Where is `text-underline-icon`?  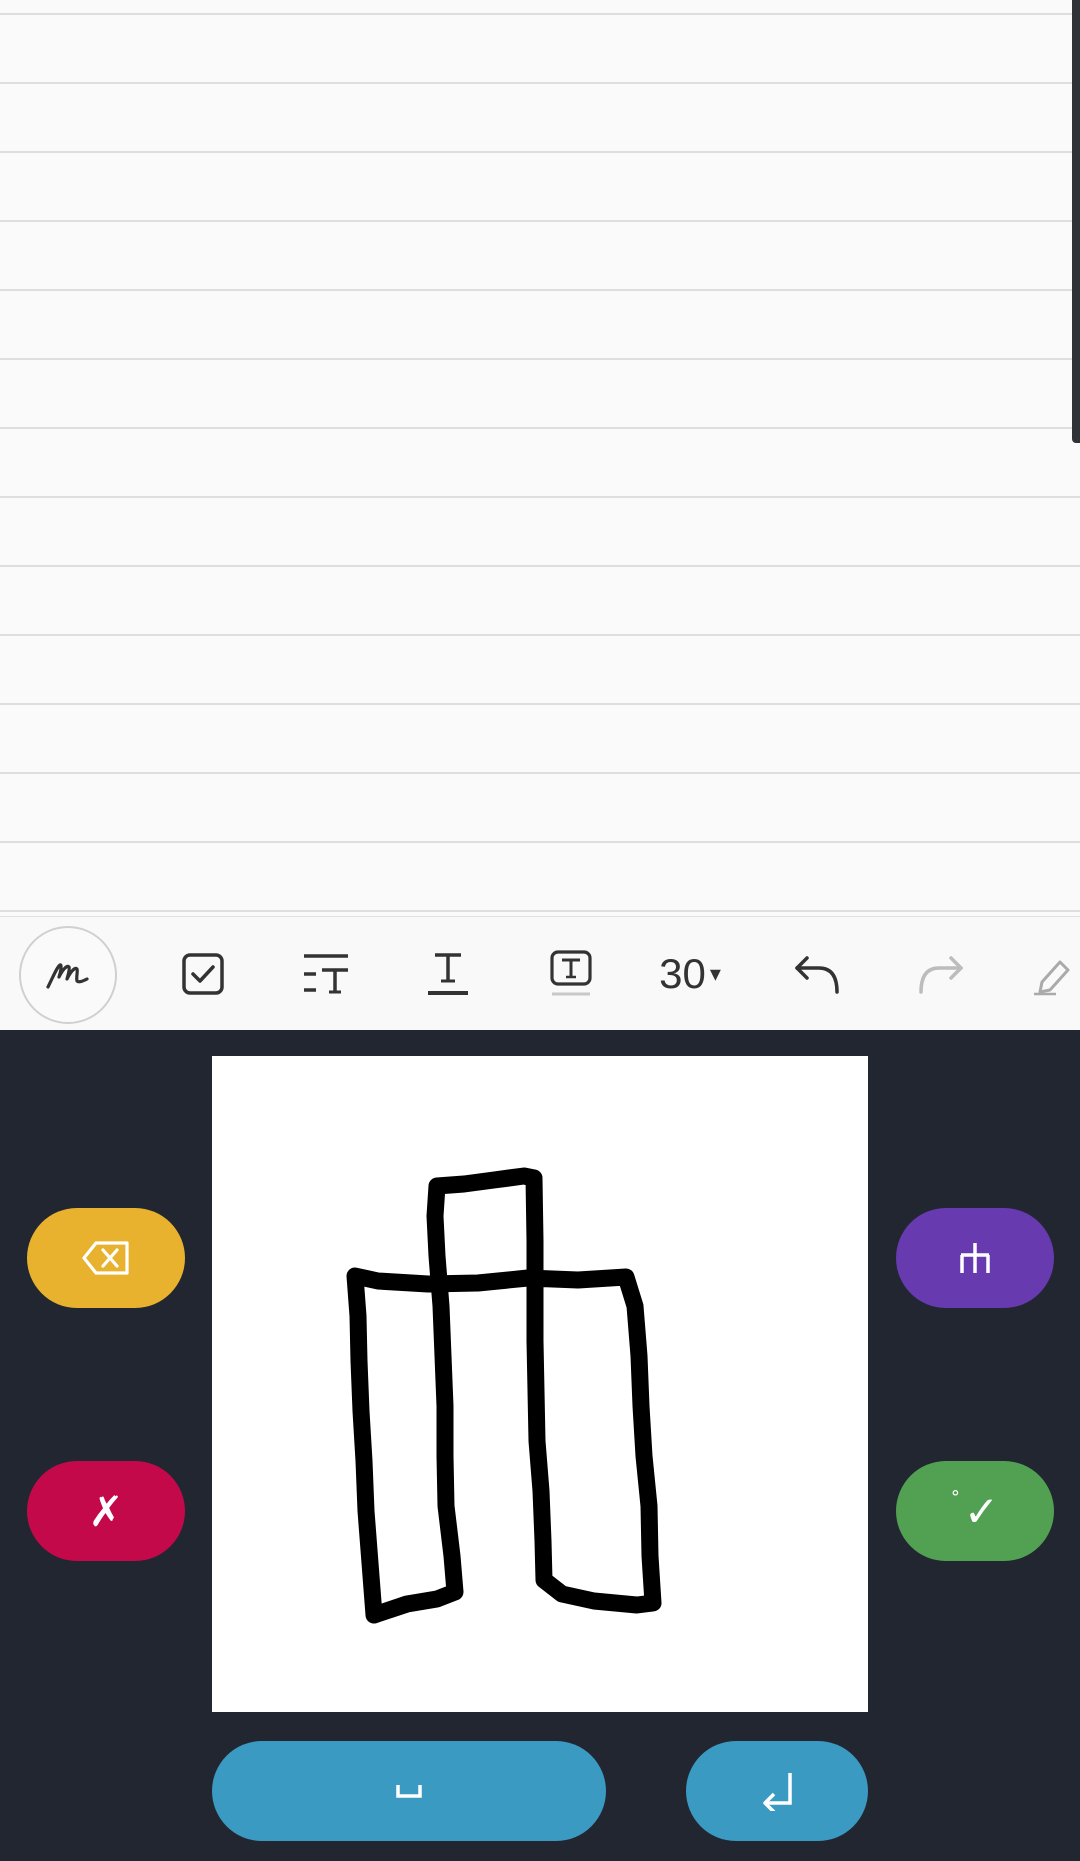 text-underline-icon is located at coordinates (448, 974).